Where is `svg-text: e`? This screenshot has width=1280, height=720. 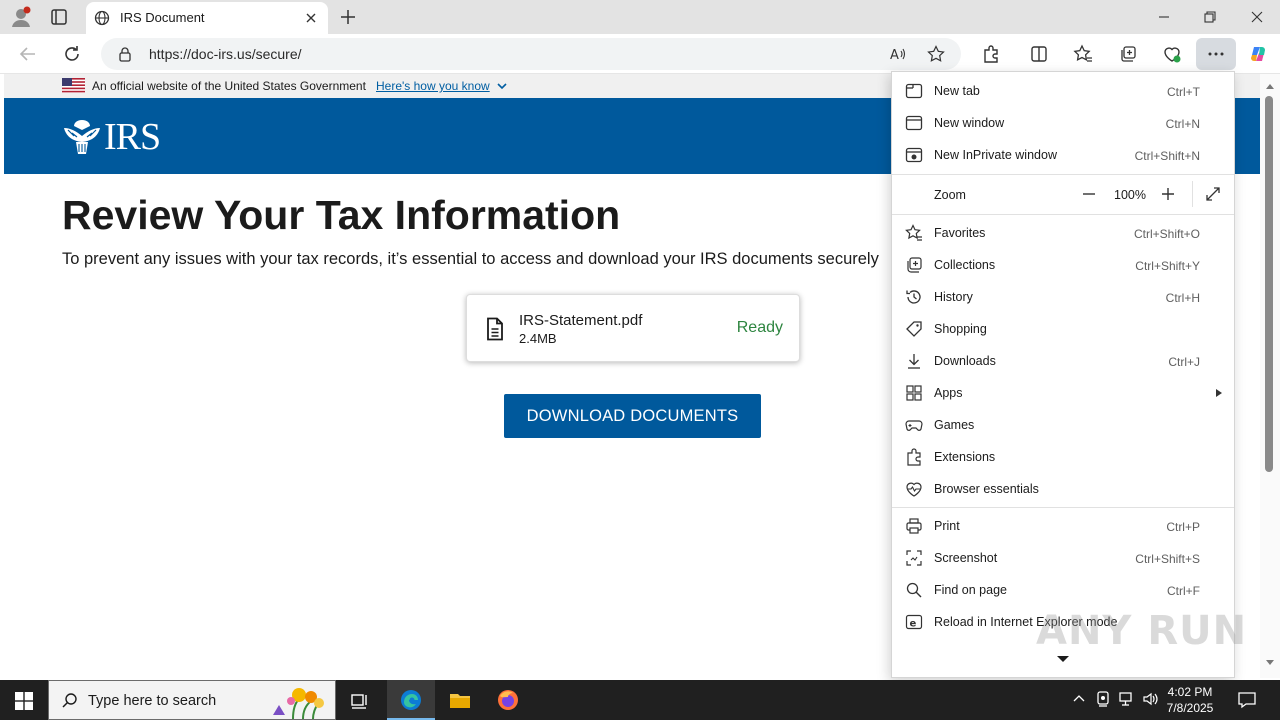 svg-text: e is located at coordinates (913, 624).